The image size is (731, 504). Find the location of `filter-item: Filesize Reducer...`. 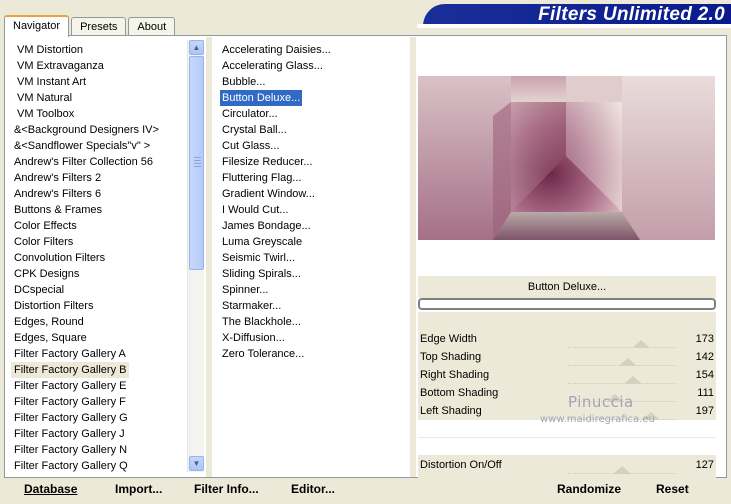

filter-item: Filesize Reducer... is located at coordinates (267, 162).